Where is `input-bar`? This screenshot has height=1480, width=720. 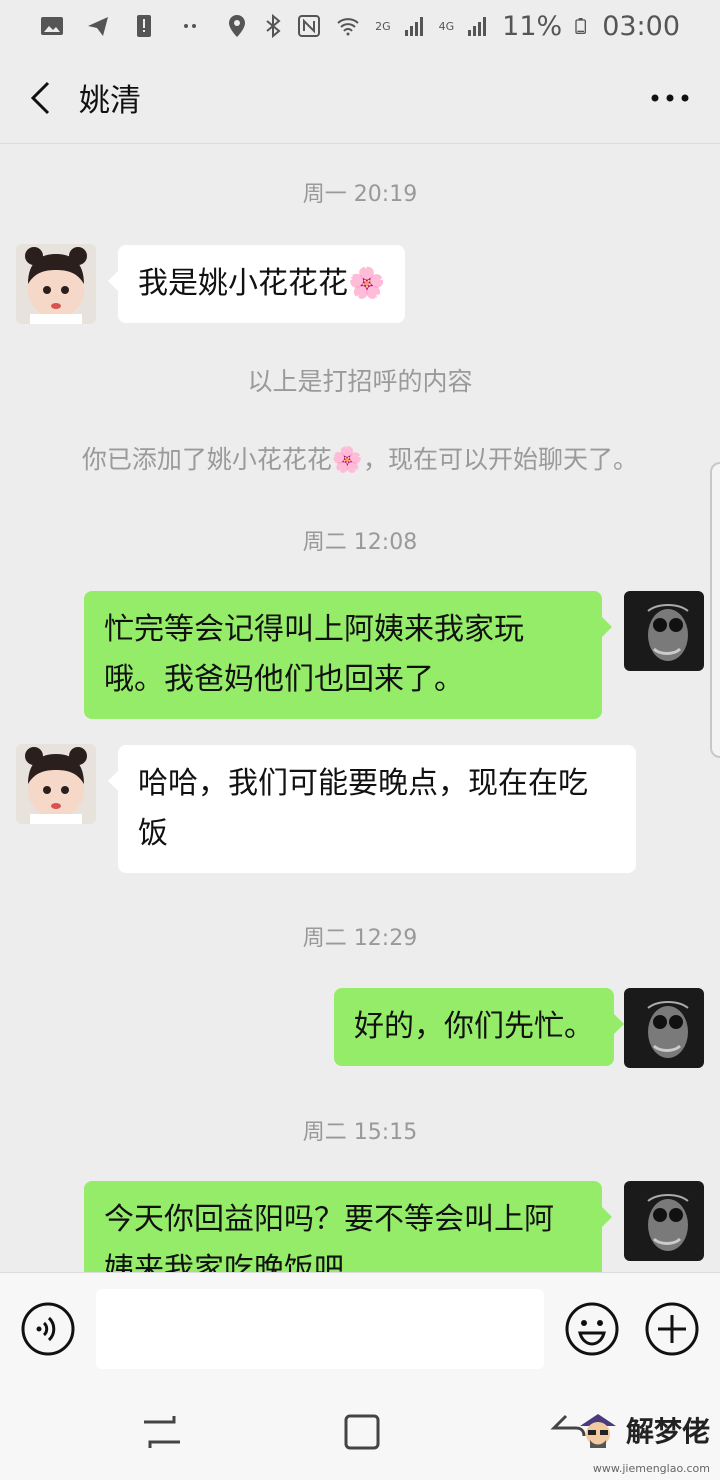
input-bar is located at coordinates (360, 1328).